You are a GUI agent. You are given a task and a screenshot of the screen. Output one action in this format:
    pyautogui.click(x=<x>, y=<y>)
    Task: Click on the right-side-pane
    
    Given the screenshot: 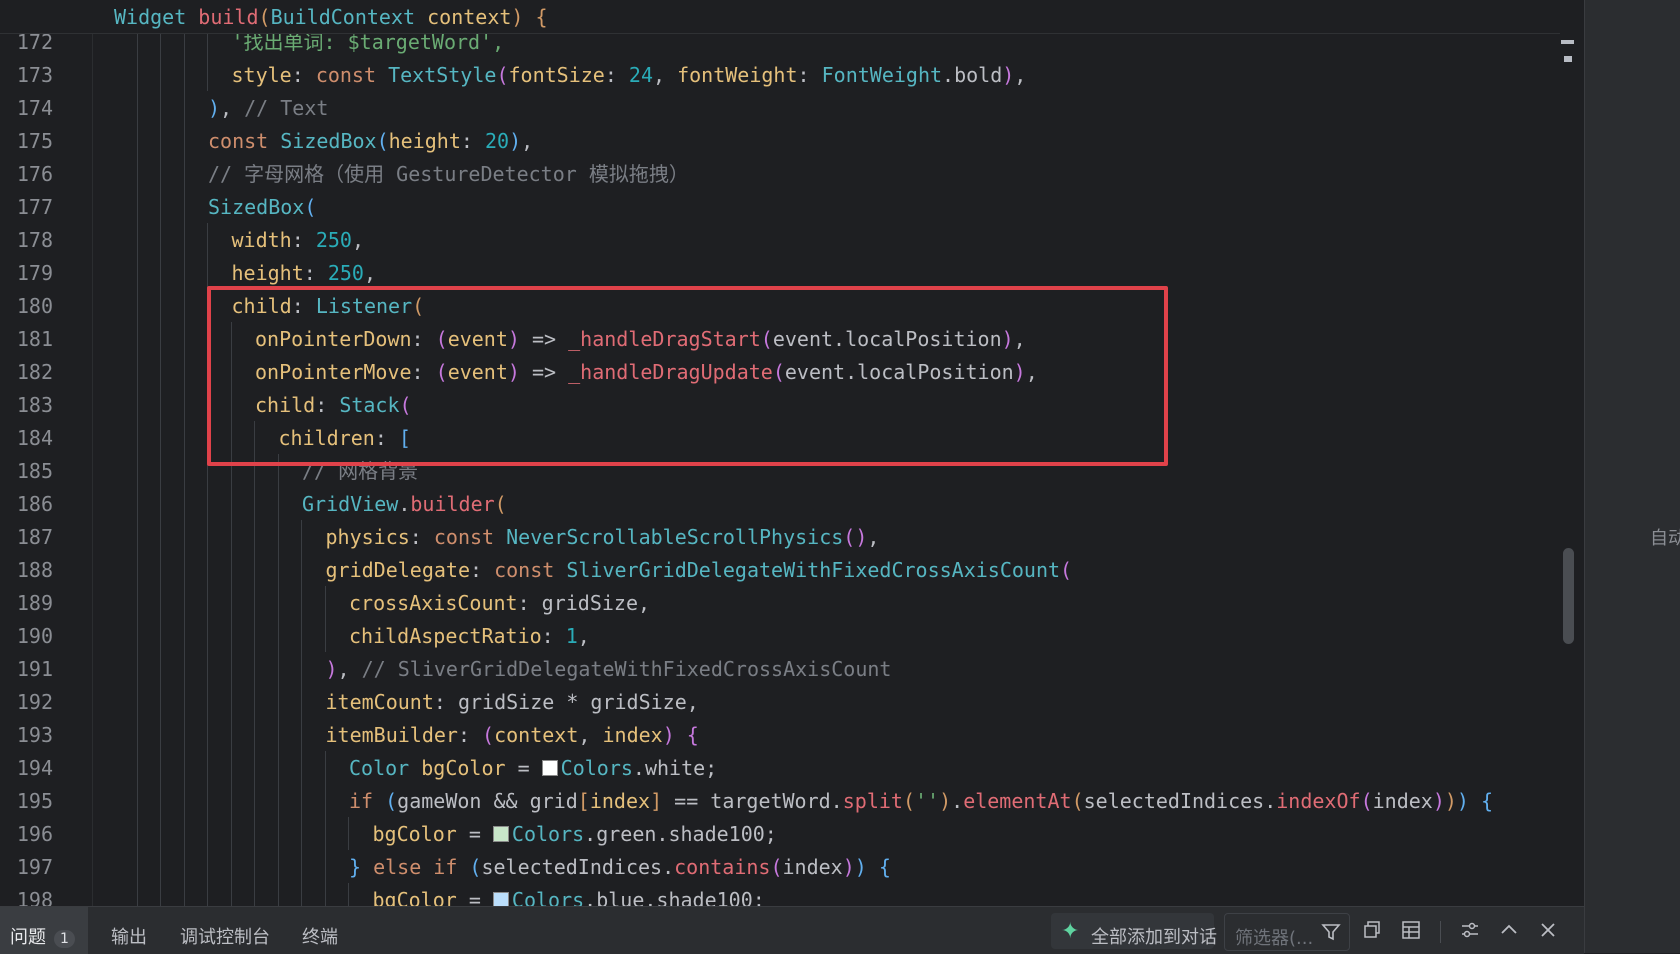 What is the action you would take?
    pyautogui.click(x=1632, y=476)
    